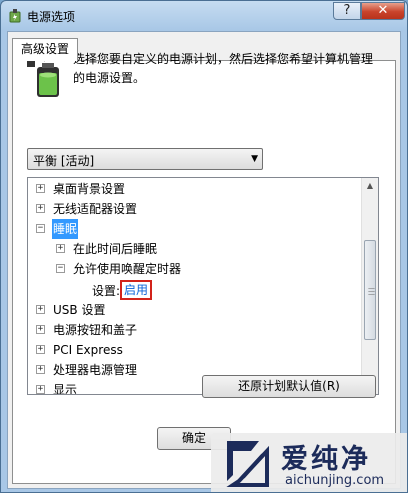 Image resolution: width=408 pixels, height=493 pixels. What do you see at coordinates (89, 189) in the screenshot?
I see `tree-item-label: 桌面背景设置` at bounding box center [89, 189].